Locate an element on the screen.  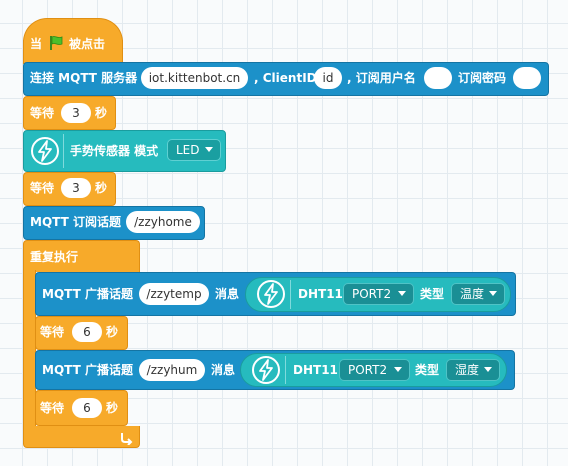
publish-topic-input: /zzytemp is located at coordinates (174, 294).